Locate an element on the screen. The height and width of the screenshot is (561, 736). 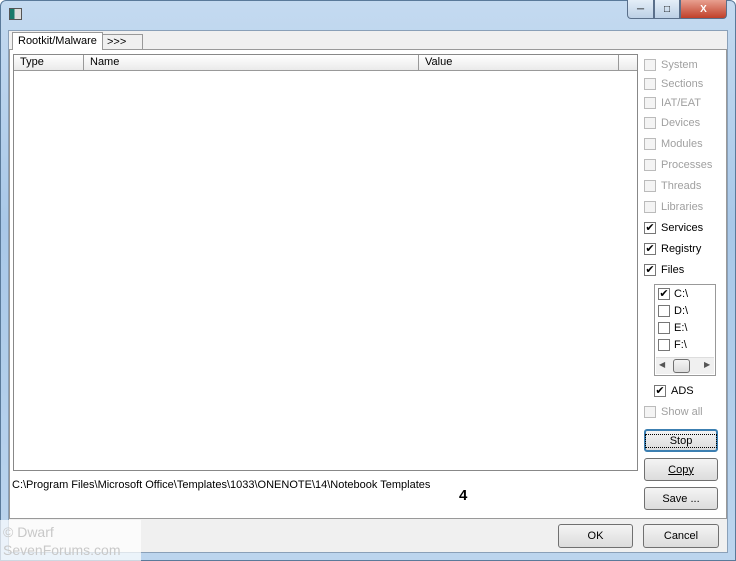
cancel-button: Cancel is located at coordinates (681, 536).